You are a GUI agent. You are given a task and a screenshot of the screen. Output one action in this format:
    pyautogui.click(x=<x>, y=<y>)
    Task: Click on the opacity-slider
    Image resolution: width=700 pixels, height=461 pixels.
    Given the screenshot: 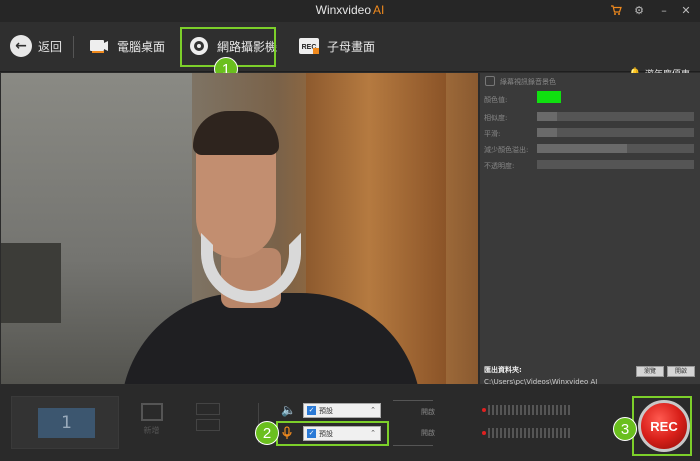 What is the action you would take?
    pyautogui.click(x=615, y=164)
    